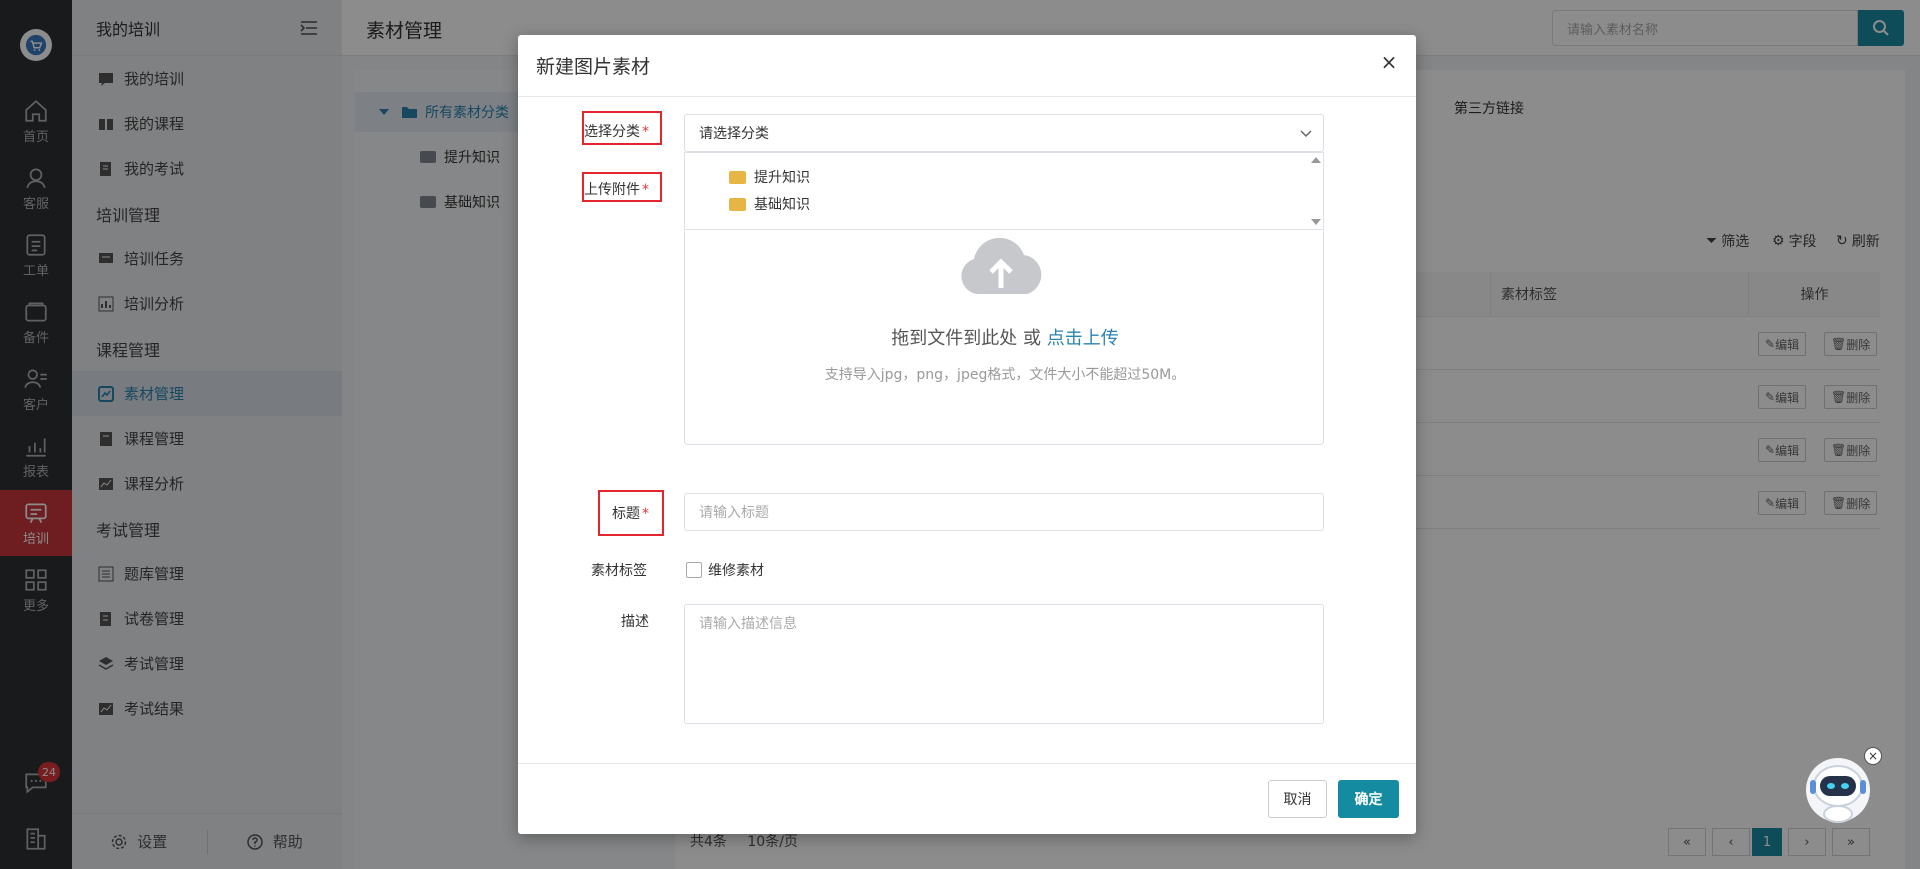 This screenshot has width=1920, height=869. I want to click on title-label: 标题 *, so click(630, 513).